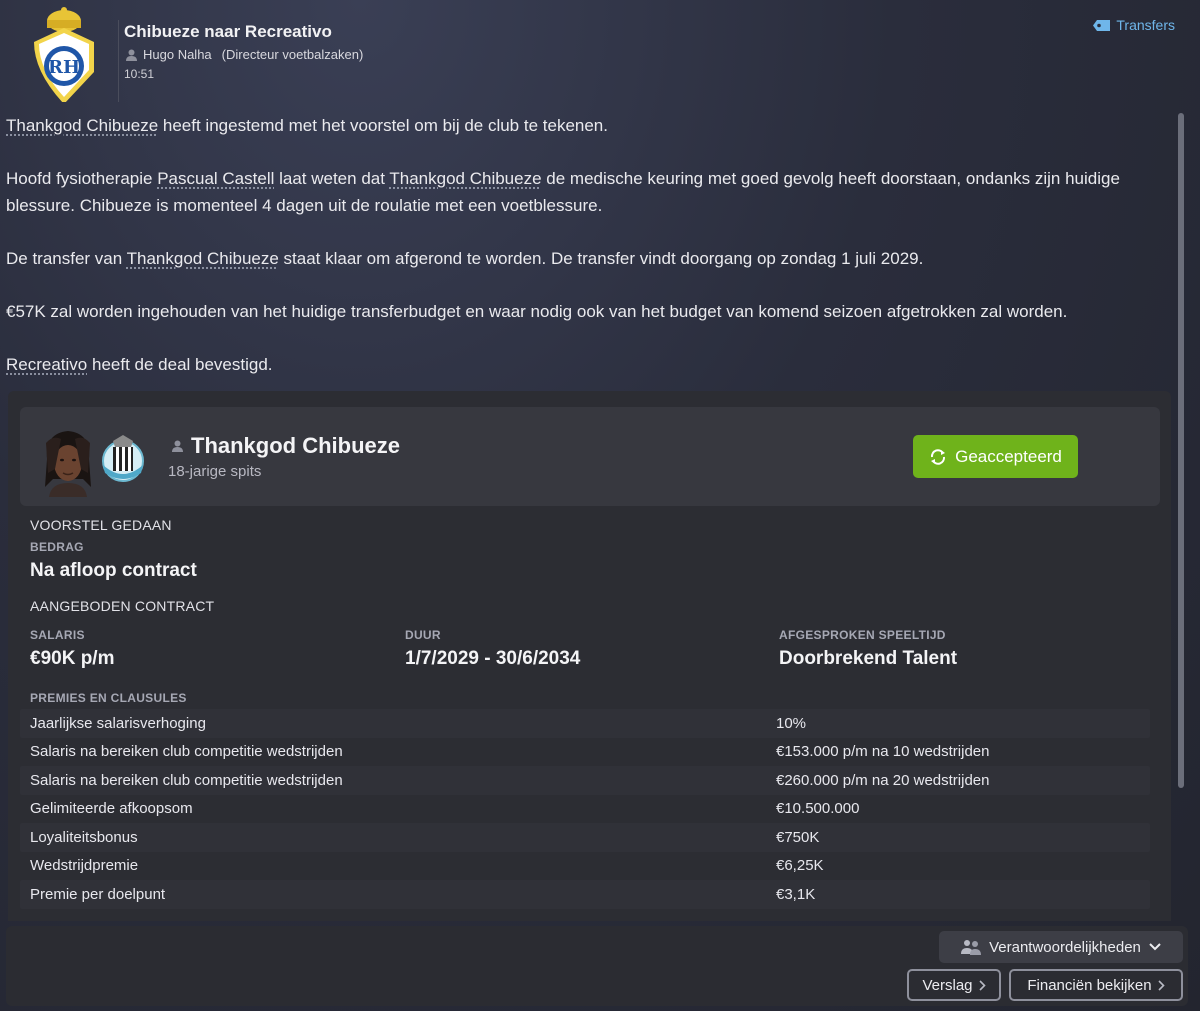 The height and width of the screenshot is (1011, 1200). Describe the element at coordinates (123, 457) in the screenshot. I see `club-badge-logo` at that location.